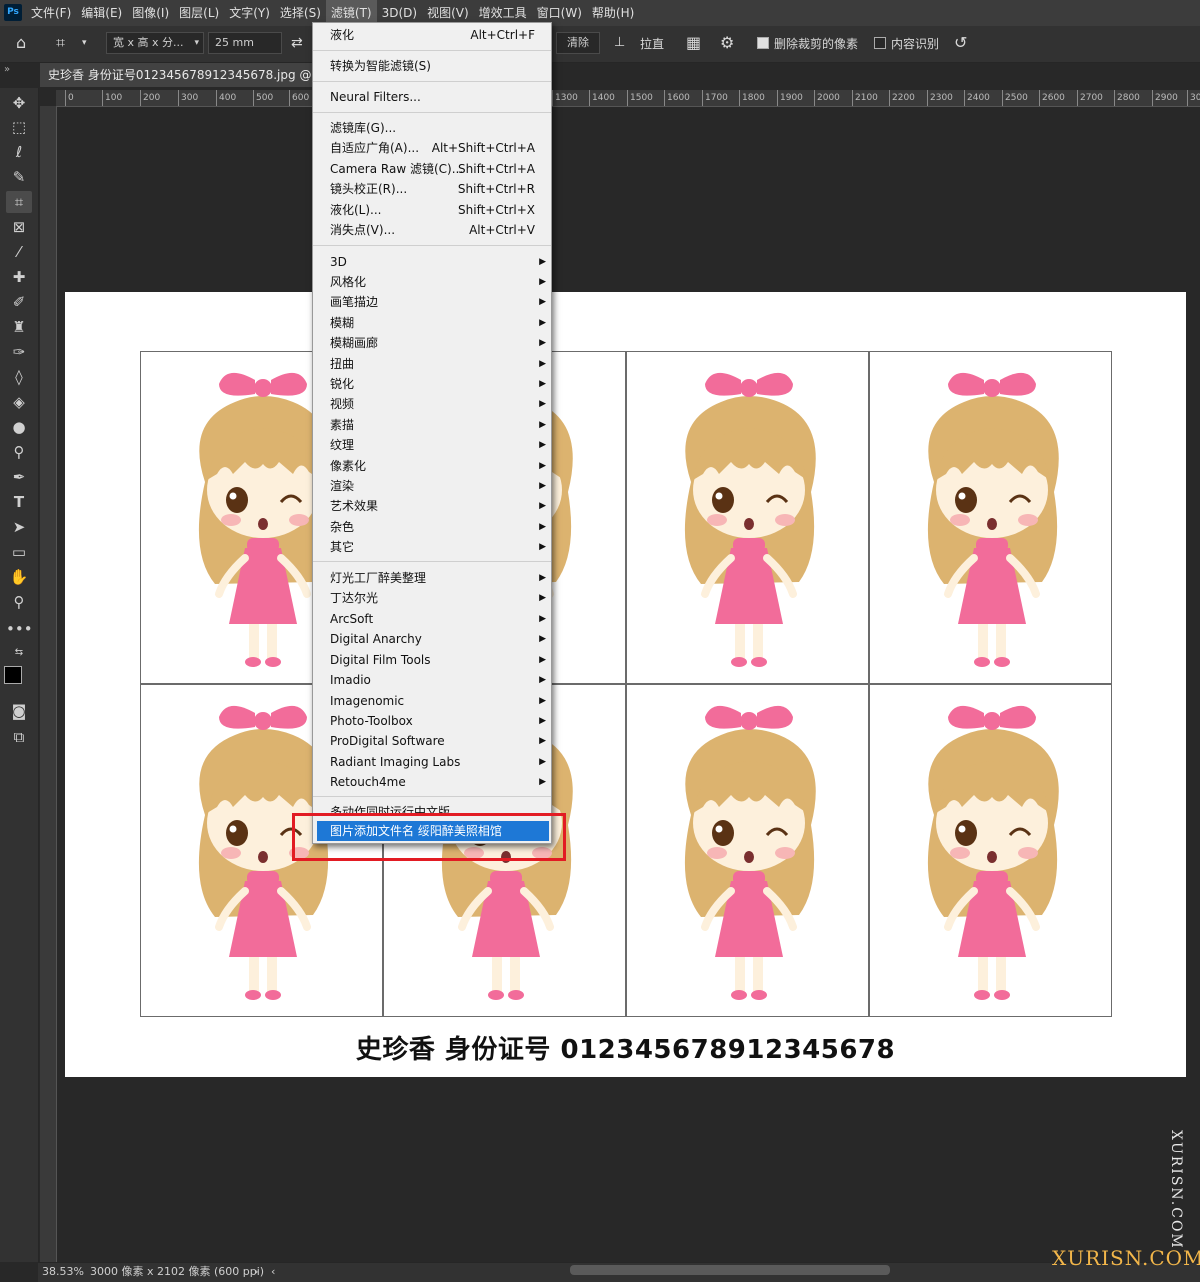 The height and width of the screenshot is (1282, 1200). Describe the element at coordinates (19, 602) in the screenshot. I see `zoom-tool-icon: ⚲` at that location.